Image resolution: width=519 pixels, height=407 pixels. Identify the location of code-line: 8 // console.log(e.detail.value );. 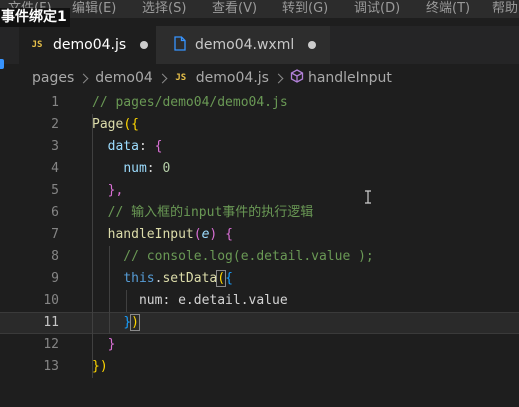
(259, 257).